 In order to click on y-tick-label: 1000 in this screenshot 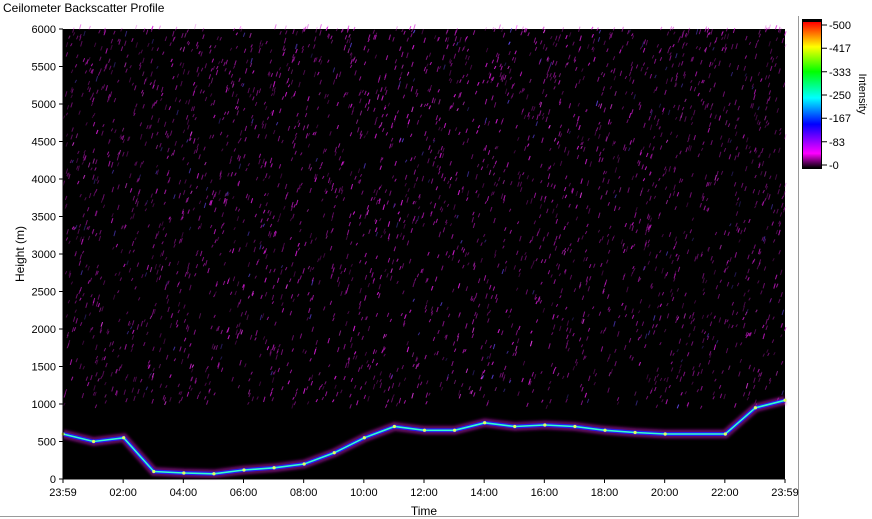, I will do `click(44, 405)`.